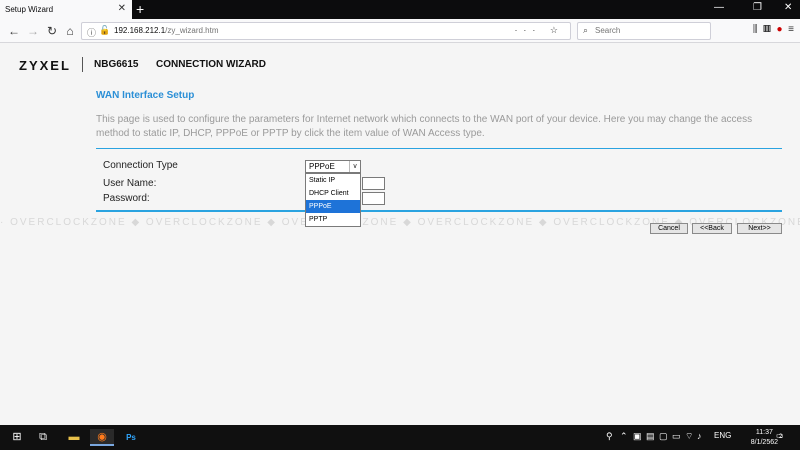 The width and height of the screenshot is (800, 450). What do you see at coordinates (82, 64) in the screenshot?
I see `header-divider` at bounding box center [82, 64].